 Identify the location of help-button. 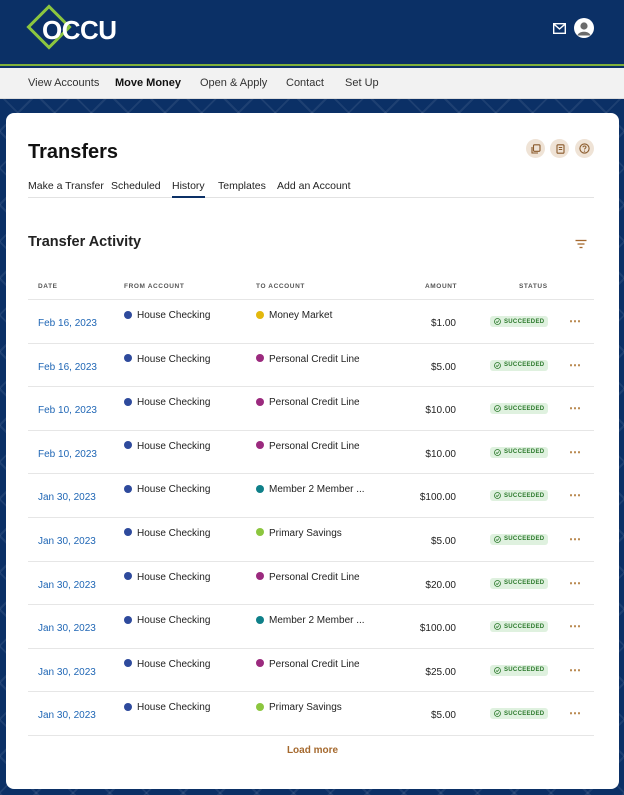
(584, 148).